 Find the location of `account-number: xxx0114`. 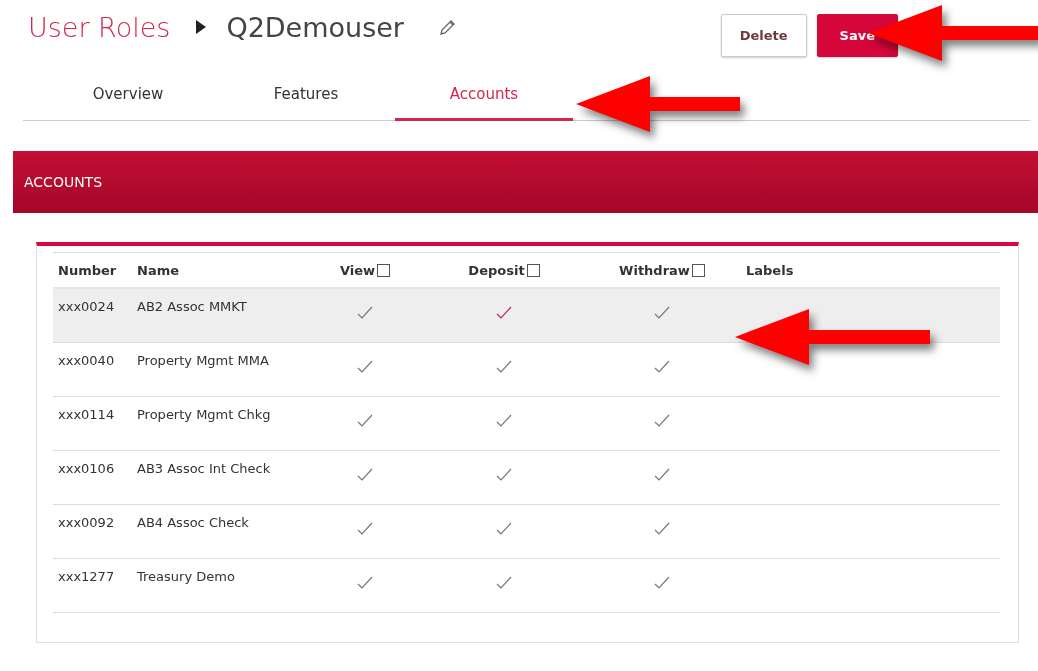

account-number: xxx0114 is located at coordinates (86, 415).